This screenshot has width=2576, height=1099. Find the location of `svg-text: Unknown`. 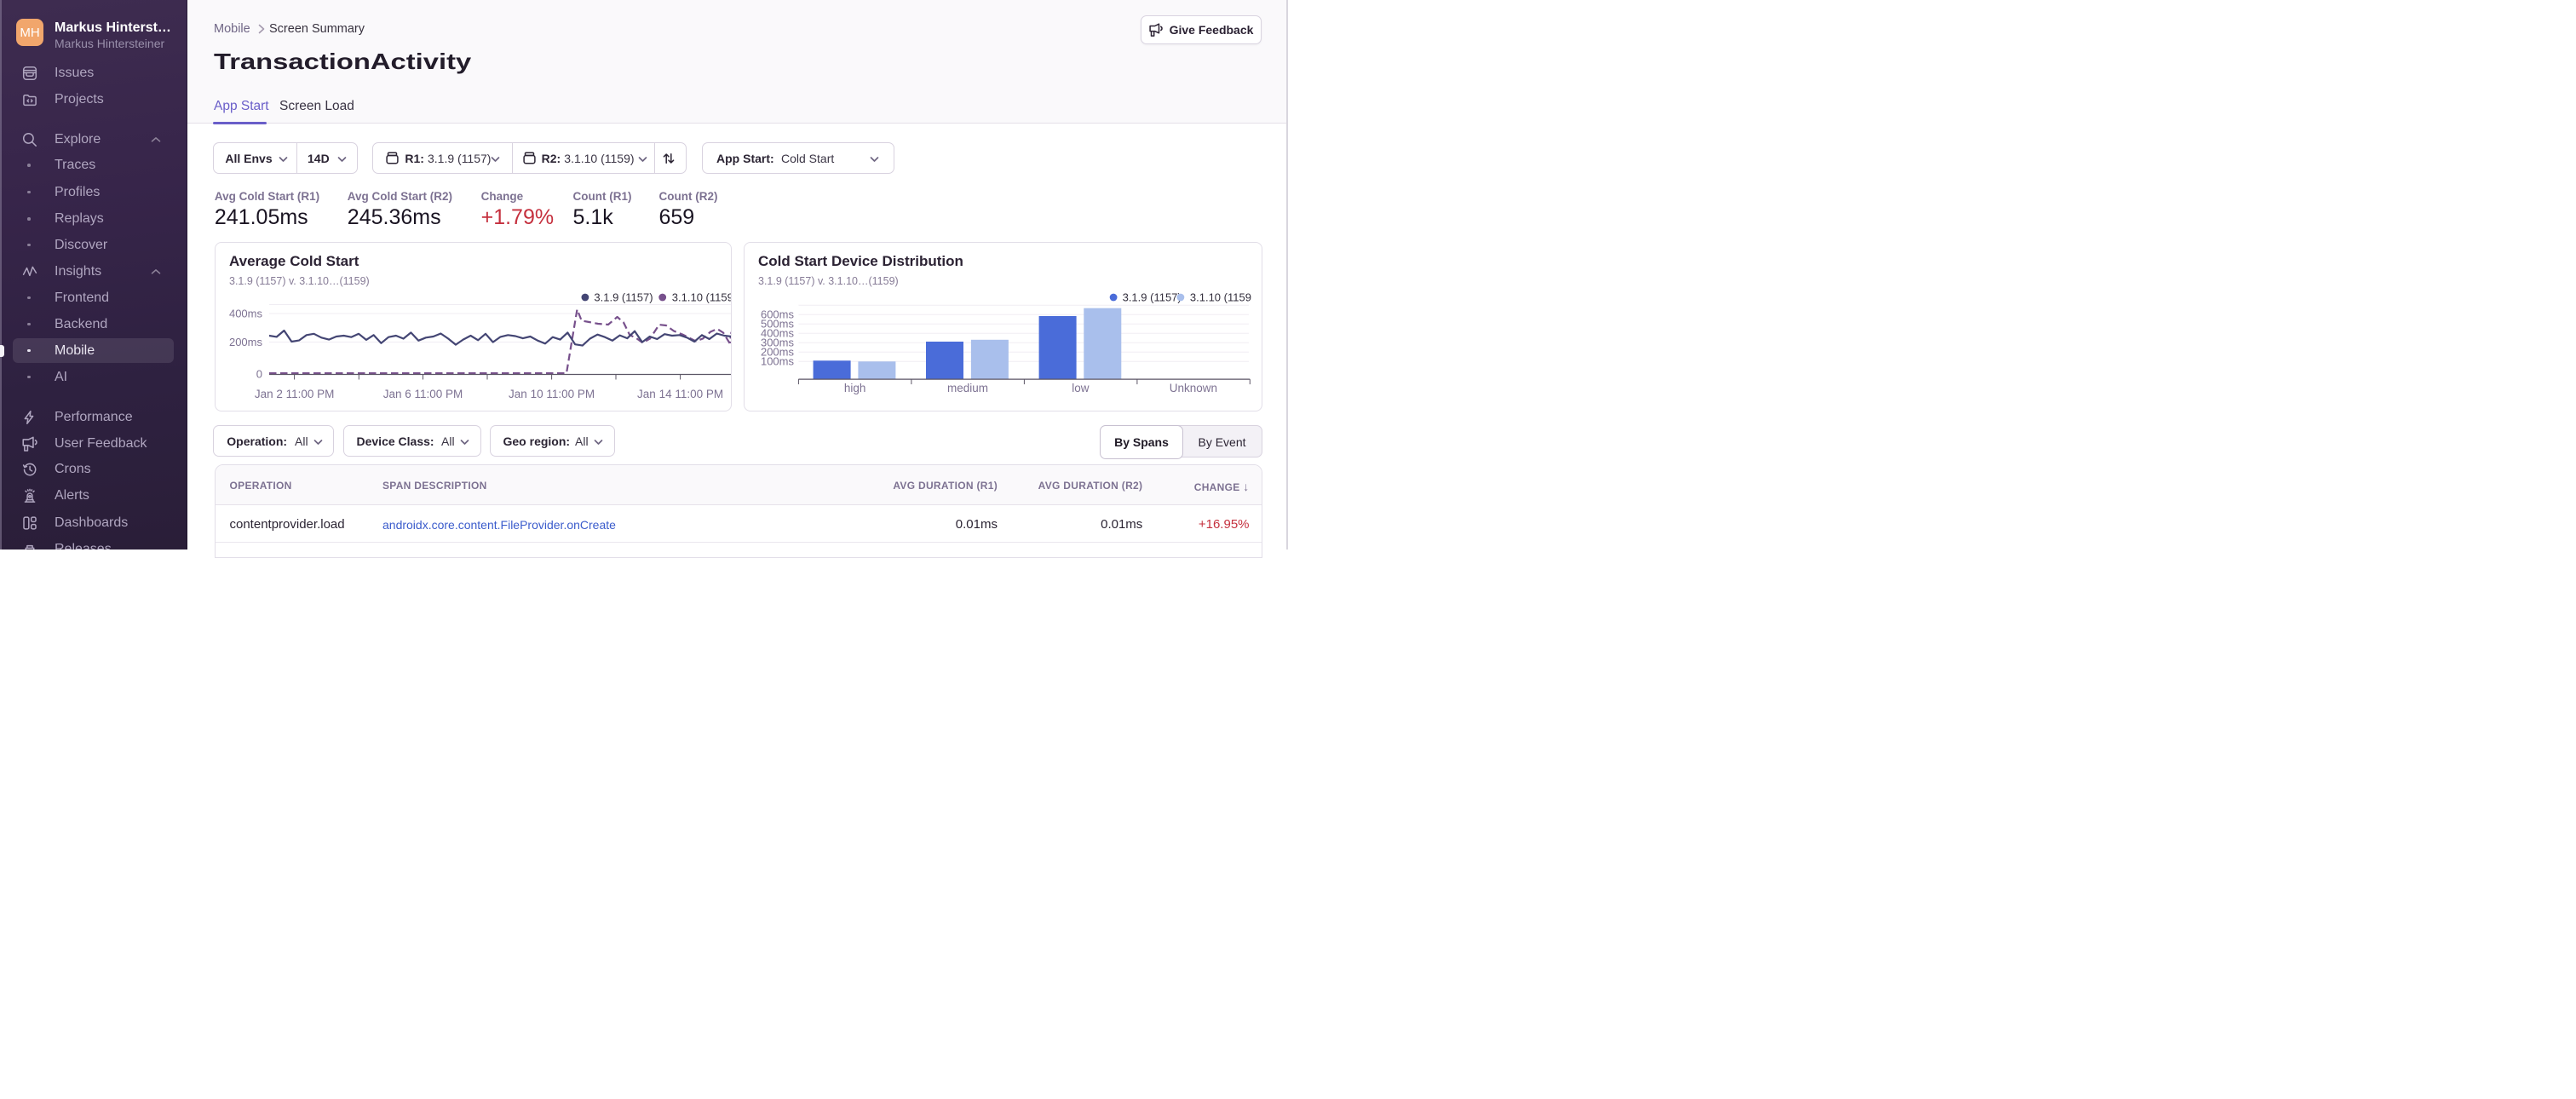

svg-text: Unknown is located at coordinates (1194, 388).